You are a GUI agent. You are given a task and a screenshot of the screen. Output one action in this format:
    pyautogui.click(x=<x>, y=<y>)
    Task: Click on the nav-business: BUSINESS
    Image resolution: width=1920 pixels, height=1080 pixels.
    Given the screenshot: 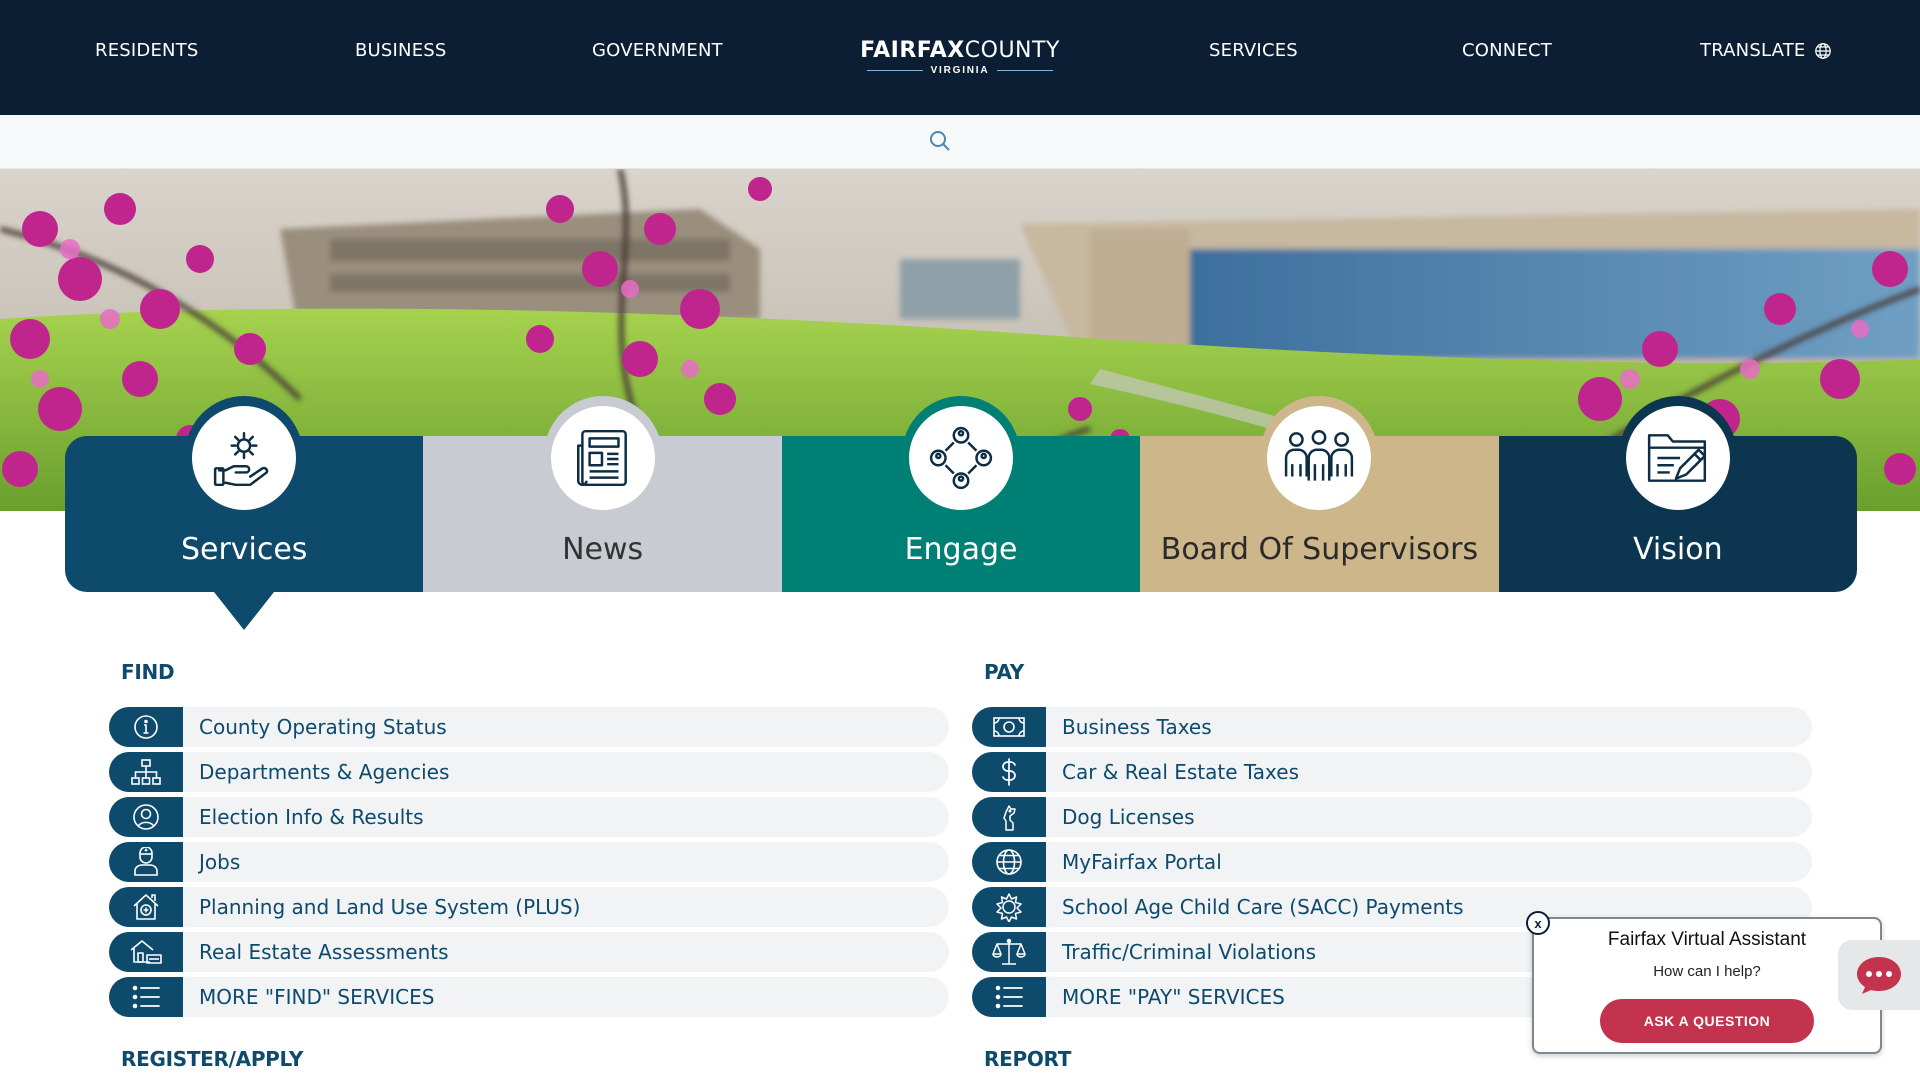 What is the action you would take?
    pyautogui.click(x=401, y=50)
    